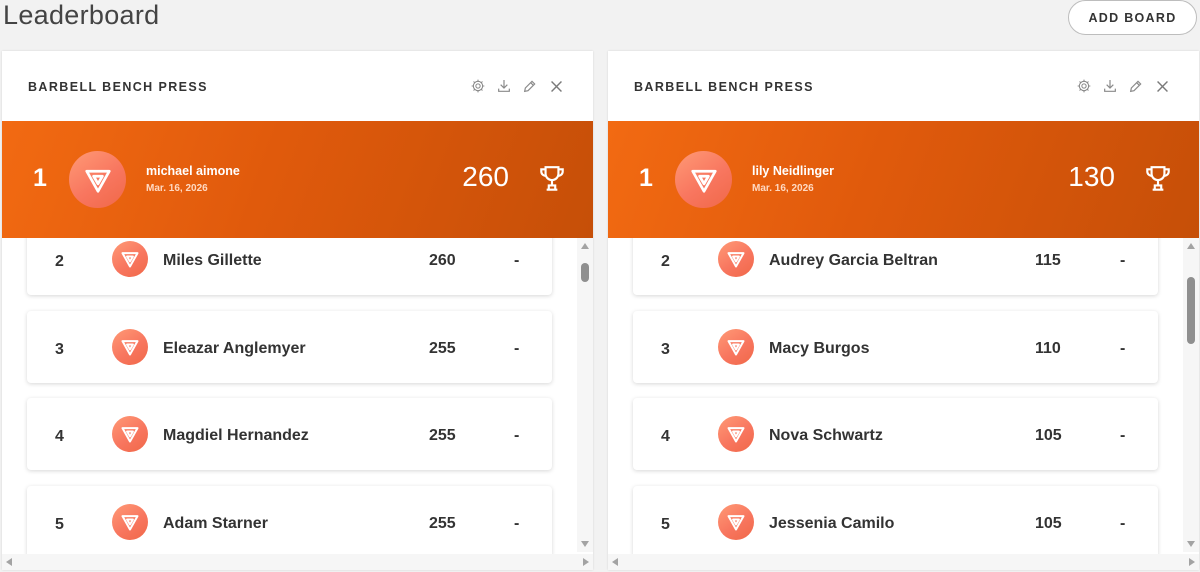 The width and height of the screenshot is (1200, 572). I want to click on row-rank: 5, so click(59, 524).